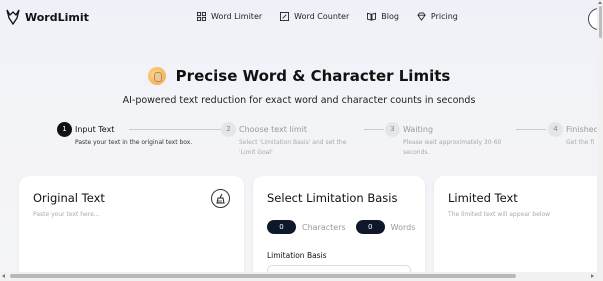  I want to click on nav-link-label: Pricing, so click(444, 16).